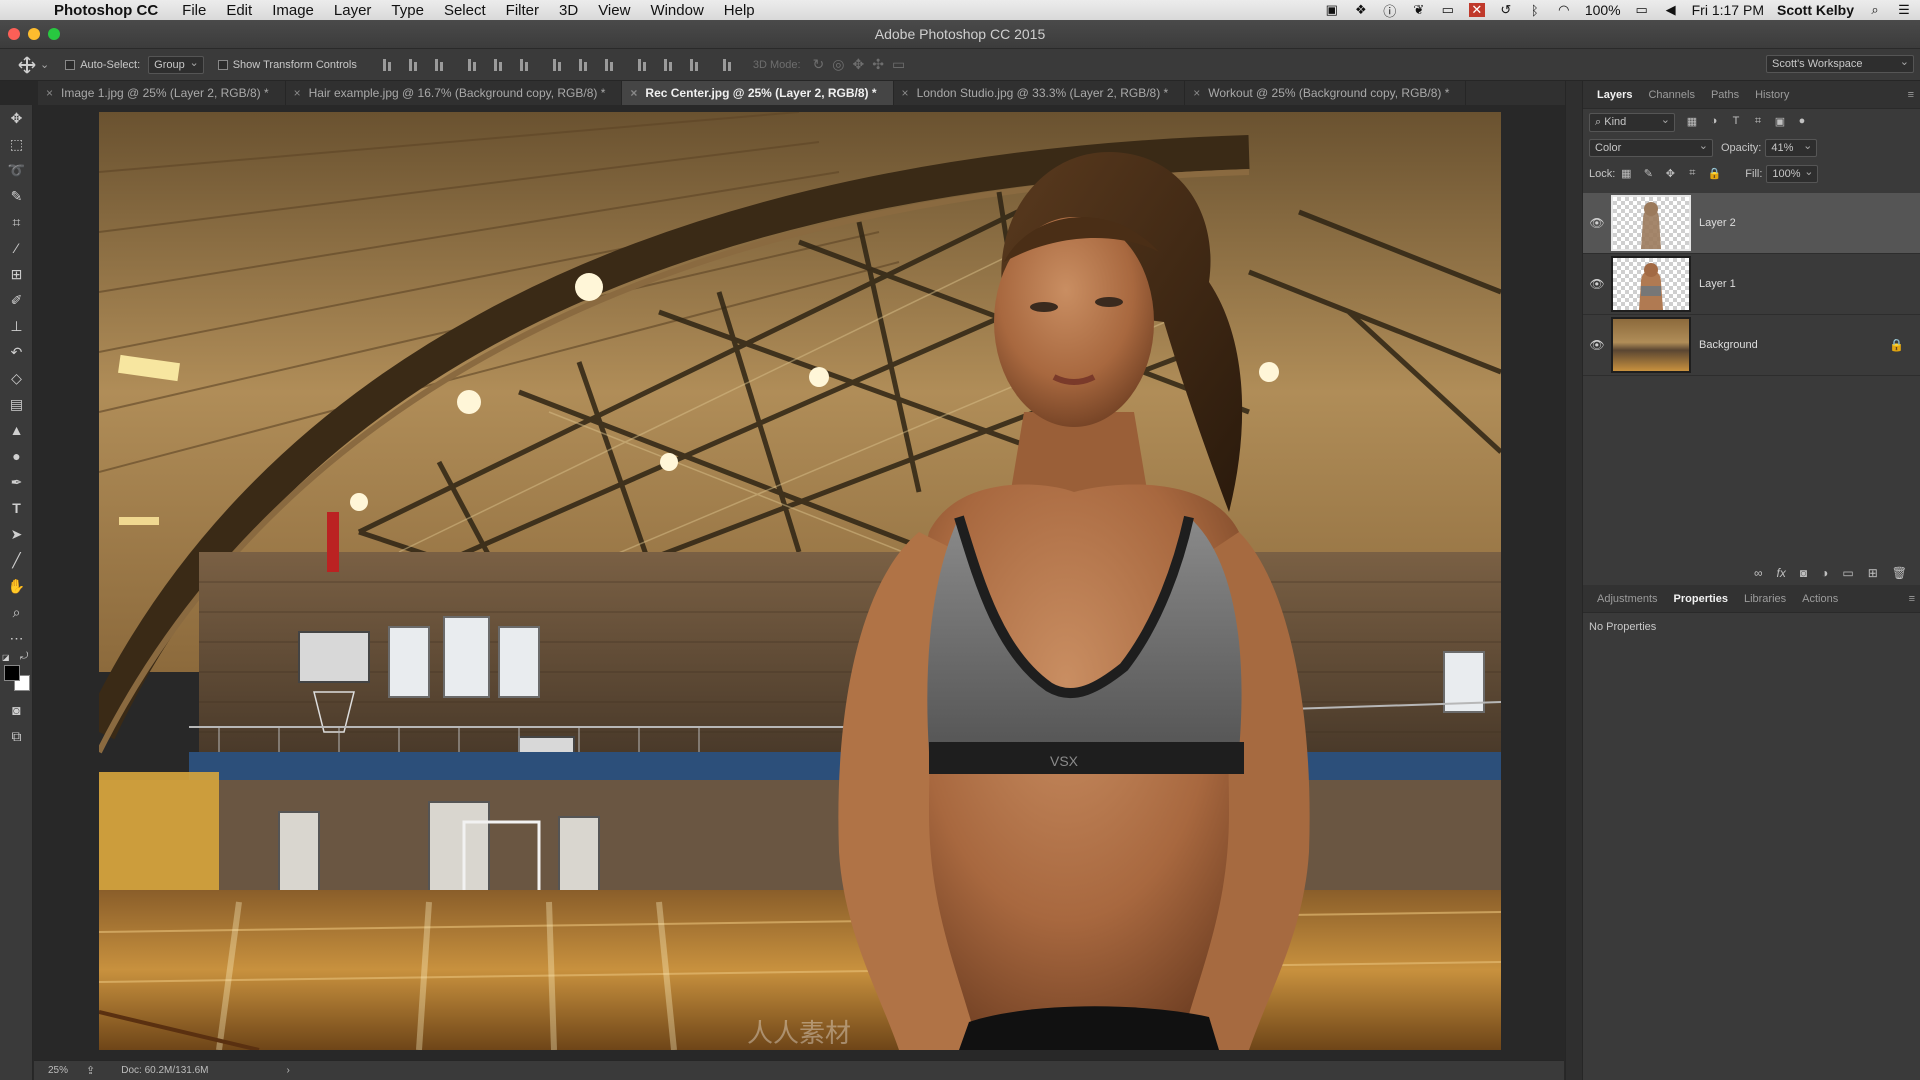 The height and width of the screenshot is (1080, 1920). Describe the element at coordinates (58, 1070) in the screenshot. I see `zoom-level: 25%` at that location.